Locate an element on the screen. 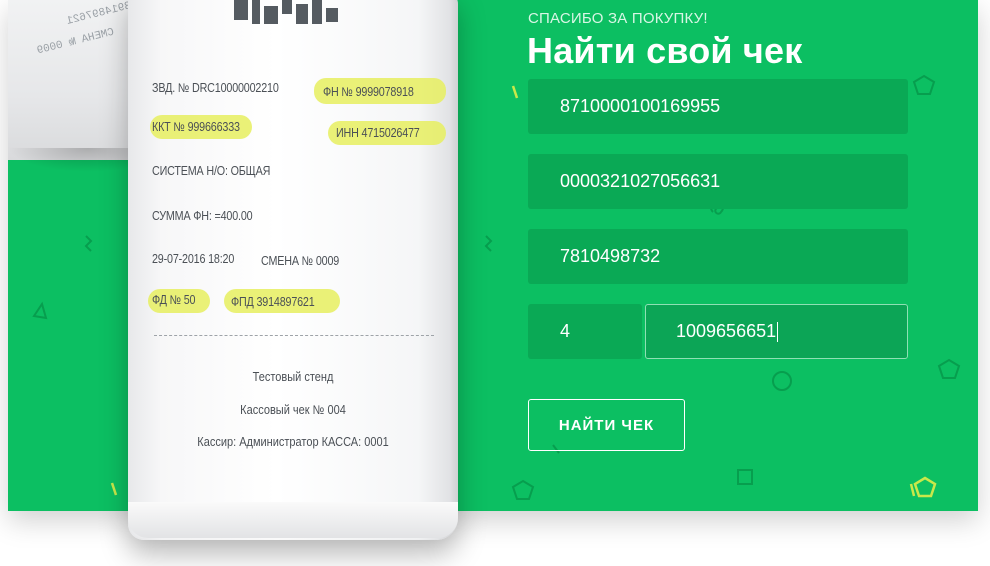 This screenshot has height=566, width=990. text-cursor is located at coordinates (778, 331).